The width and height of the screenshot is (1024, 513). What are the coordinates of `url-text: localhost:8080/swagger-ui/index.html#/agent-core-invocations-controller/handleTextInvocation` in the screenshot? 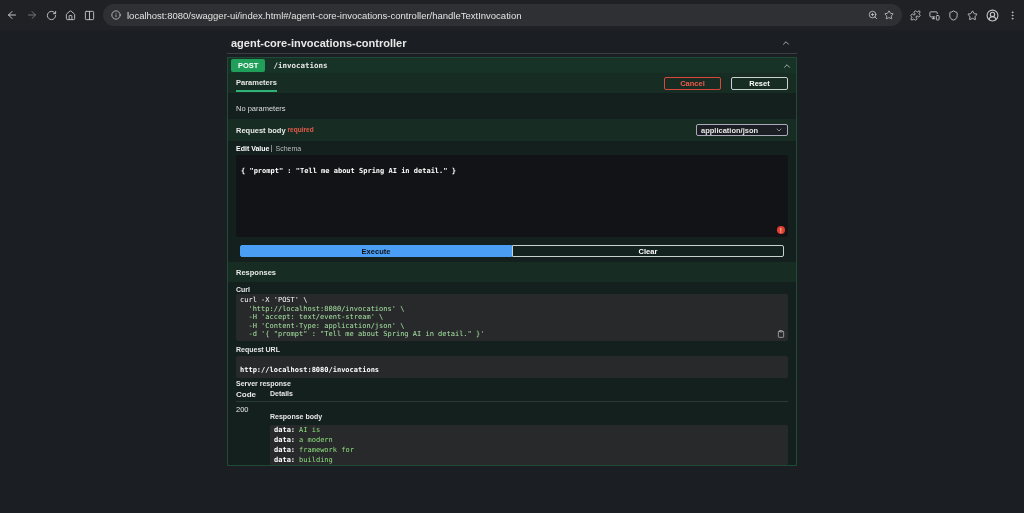 It's located at (325, 15).